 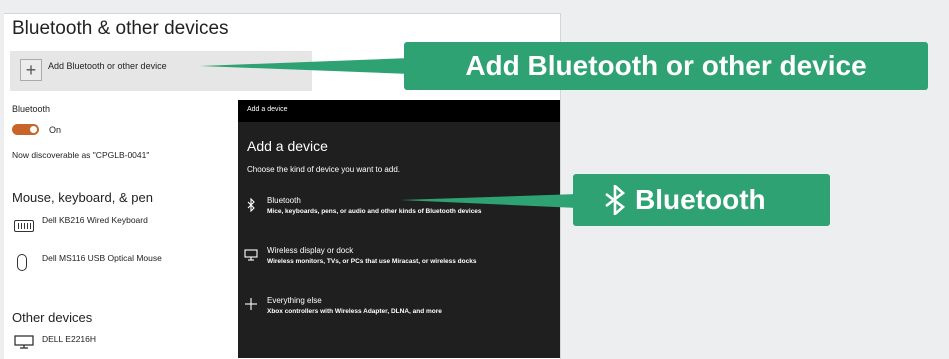 I want to click on add-device-callout-label: Add Bluetooth or other device, so click(x=666, y=65).